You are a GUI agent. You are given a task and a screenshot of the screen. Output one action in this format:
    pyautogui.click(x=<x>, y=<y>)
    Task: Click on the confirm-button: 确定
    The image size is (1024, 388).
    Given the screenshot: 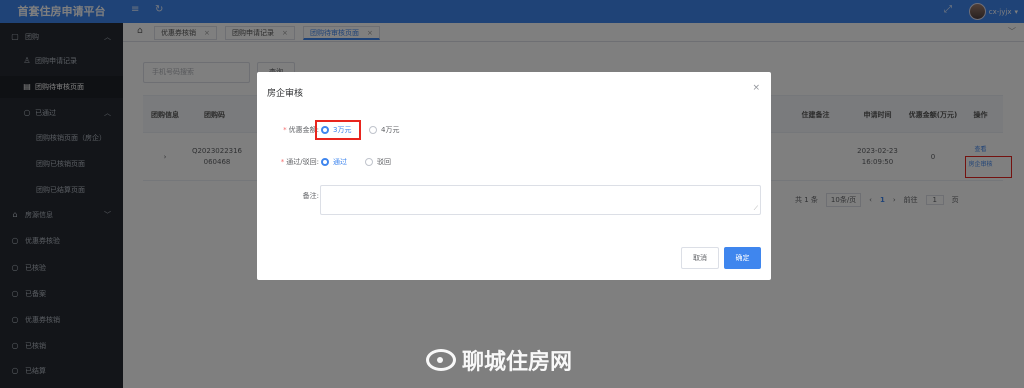 What is the action you would take?
    pyautogui.click(x=742, y=258)
    